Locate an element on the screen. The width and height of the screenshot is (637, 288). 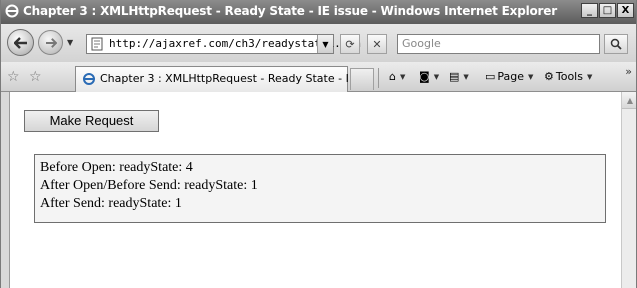
tools-menu-label: Tools is located at coordinates (569, 76).